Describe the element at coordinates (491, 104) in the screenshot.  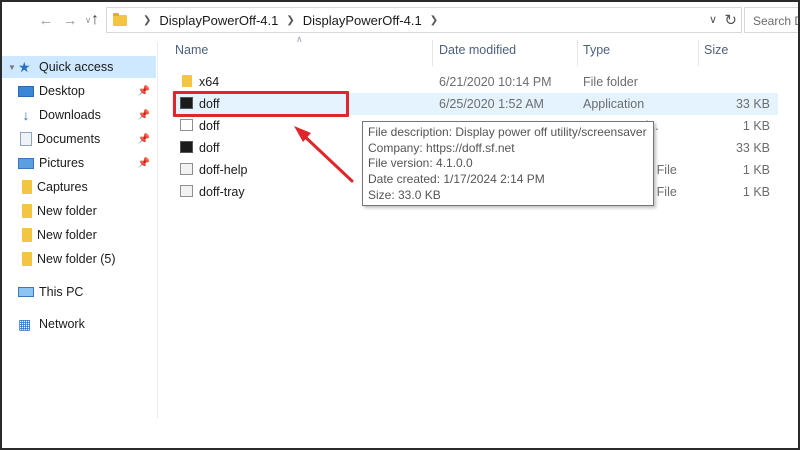
I see `file-date: 6/25/2020 1:52 AM` at that location.